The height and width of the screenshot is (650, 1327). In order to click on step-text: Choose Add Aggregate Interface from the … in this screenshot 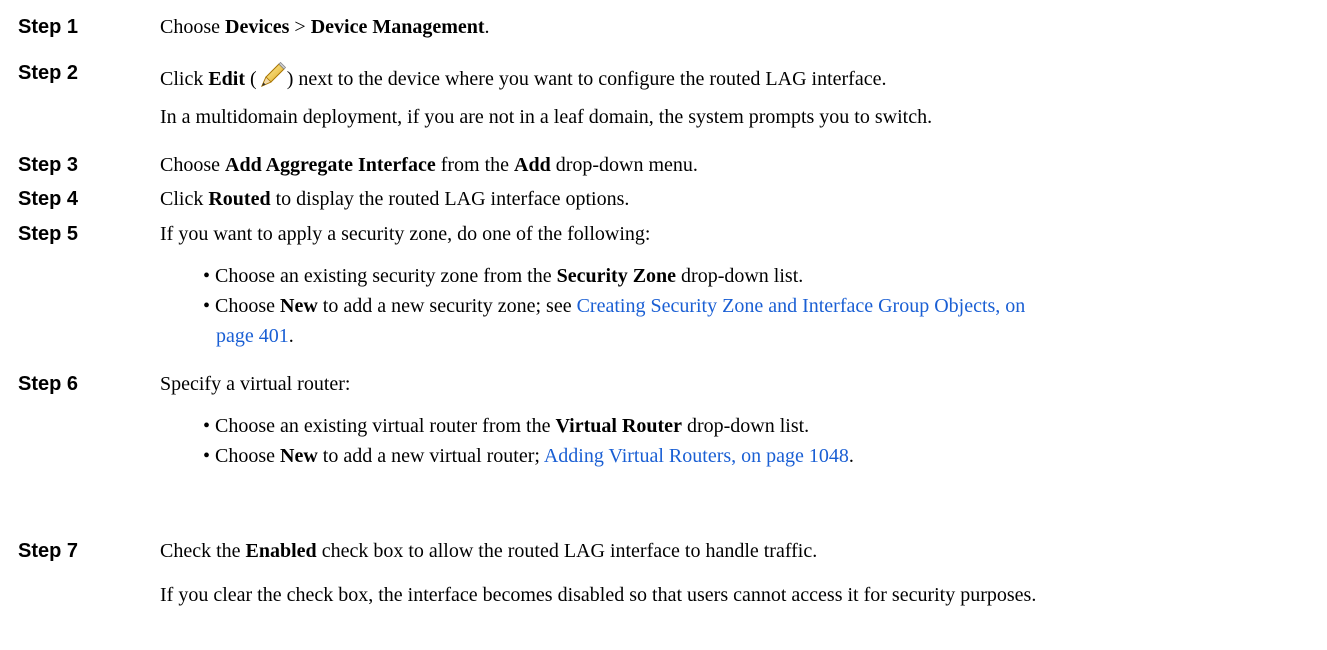, I will do `click(429, 165)`.